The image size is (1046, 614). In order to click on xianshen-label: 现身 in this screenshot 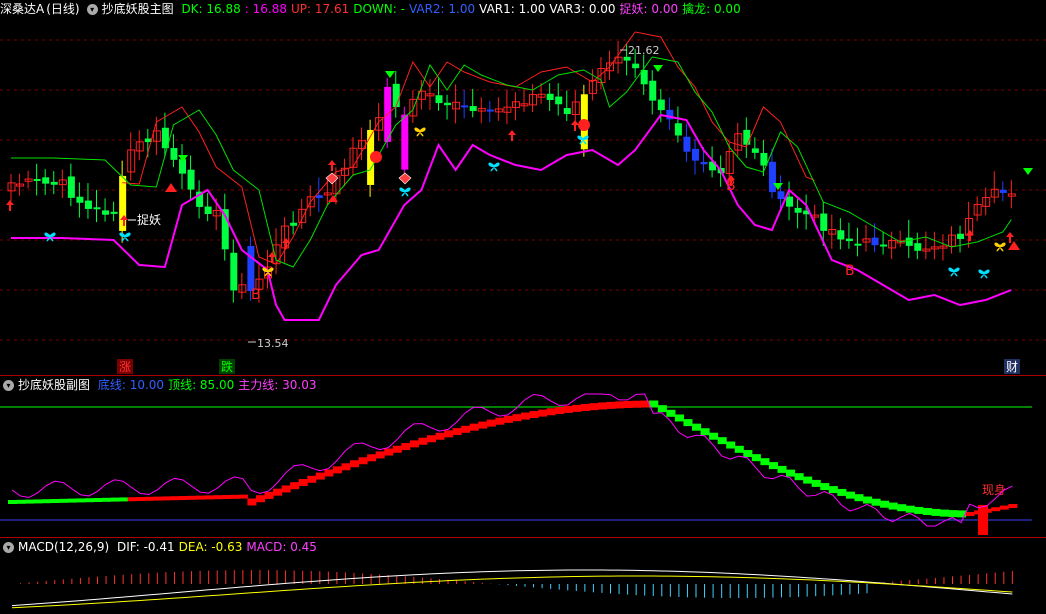, I will do `click(994, 489)`.